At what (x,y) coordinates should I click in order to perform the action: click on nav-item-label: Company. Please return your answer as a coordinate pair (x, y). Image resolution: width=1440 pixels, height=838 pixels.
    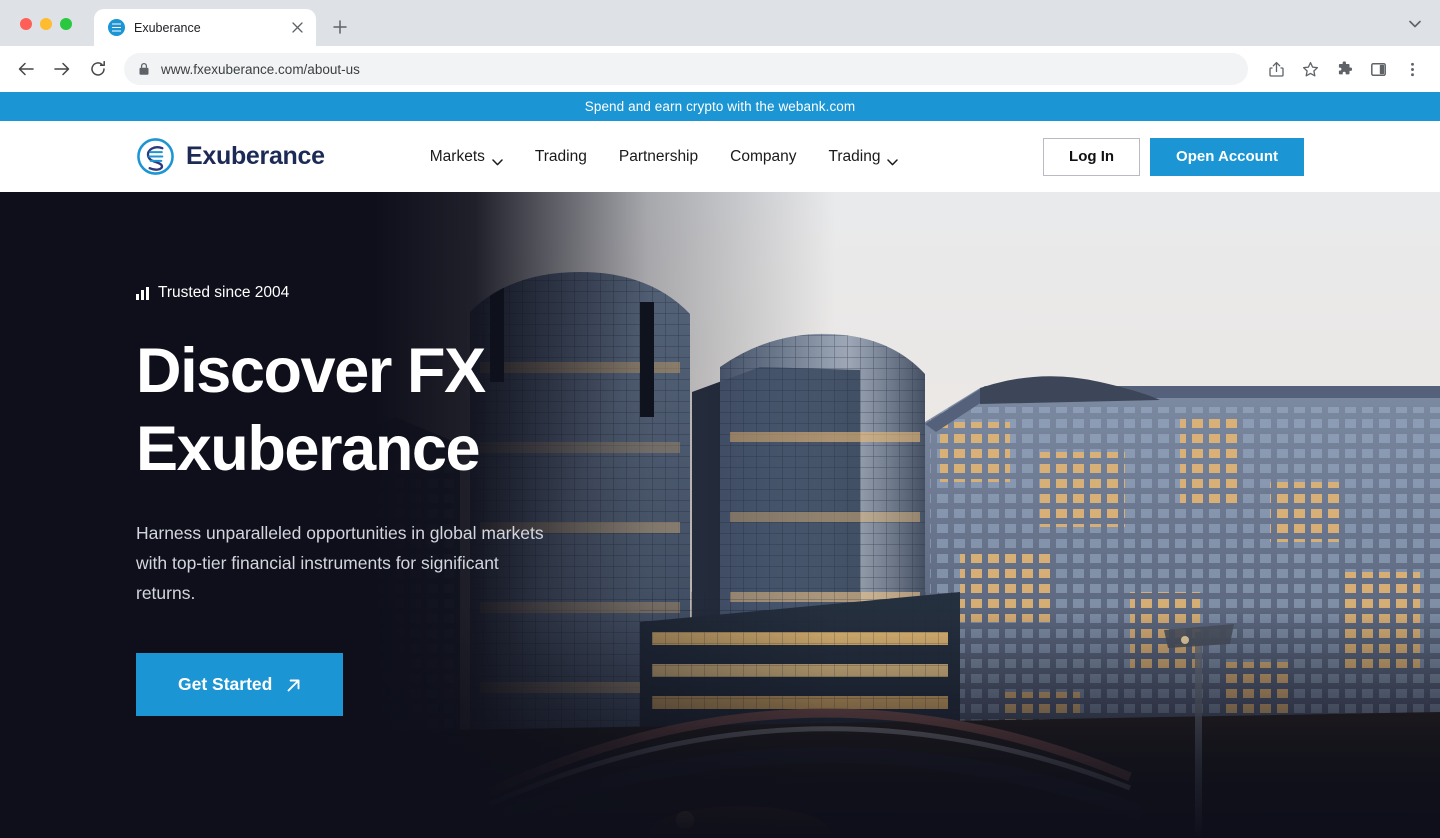
    Looking at the image, I should click on (763, 156).